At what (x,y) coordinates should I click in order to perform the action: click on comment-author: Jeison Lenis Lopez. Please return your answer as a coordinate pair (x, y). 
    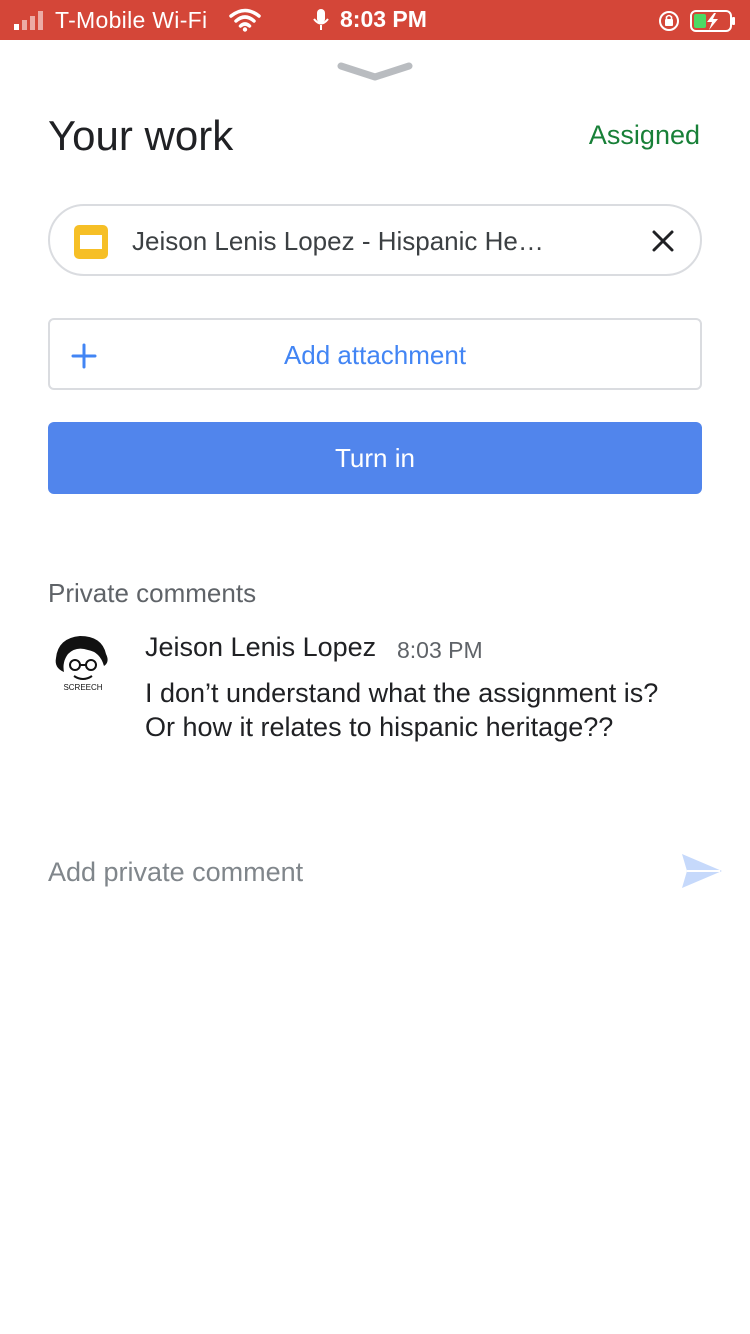
    Looking at the image, I should click on (261, 647).